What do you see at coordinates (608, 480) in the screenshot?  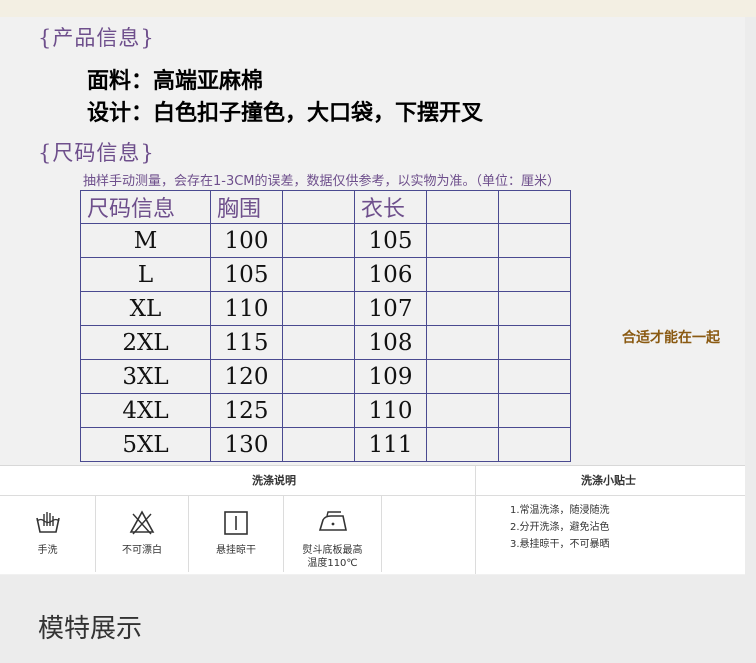 I see `washing-tips-title: 洗涤小贴士` at bounding box center [608, 480].